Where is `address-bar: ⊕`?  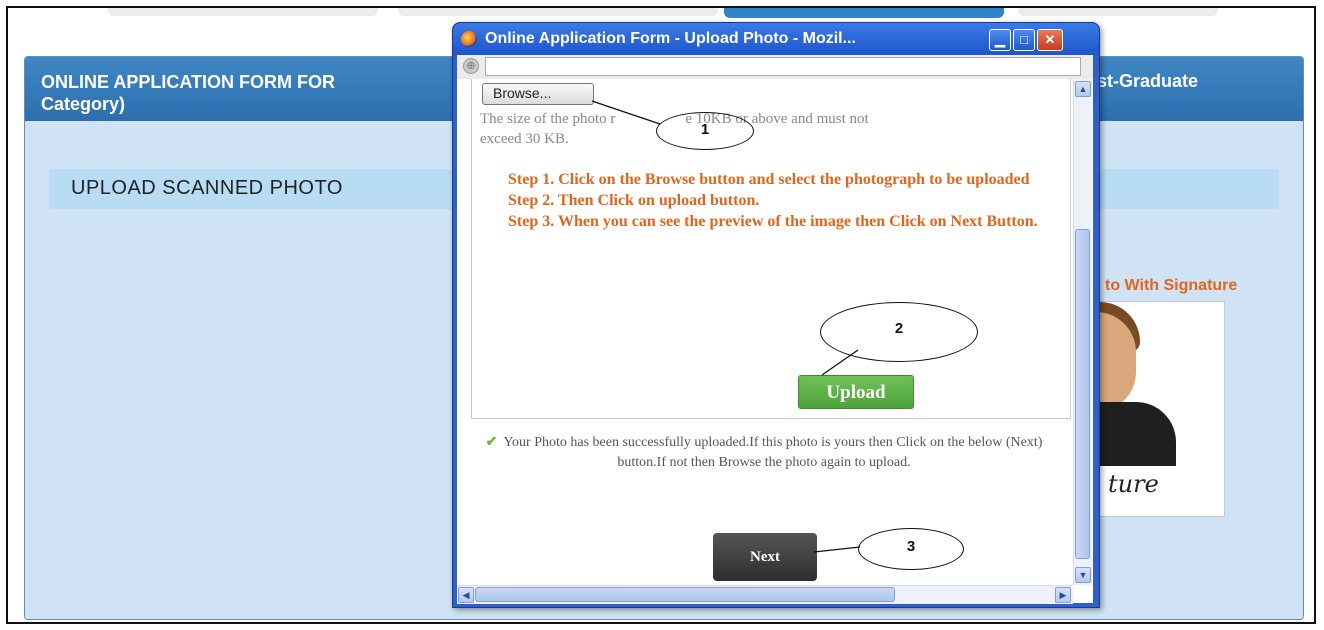 address-bar: ⊕ is located at coordinates (775, 67).